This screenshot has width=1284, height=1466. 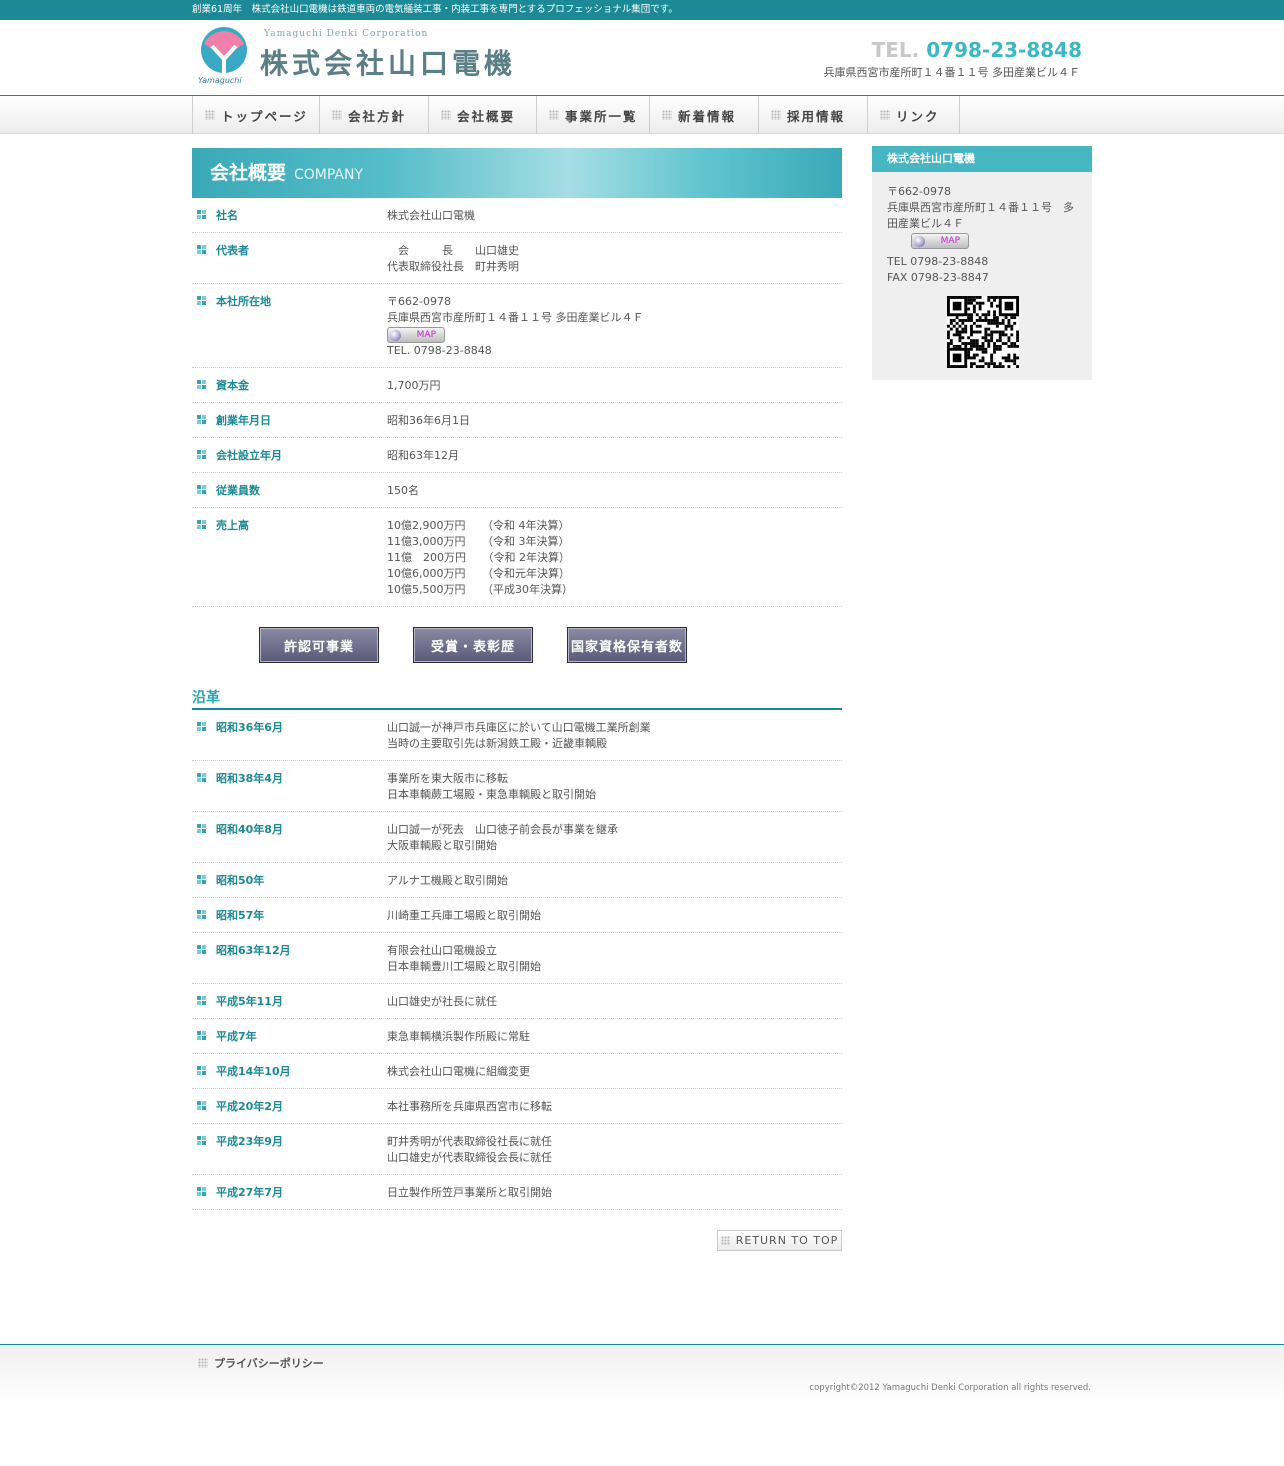 I want to click on history-date: 昭和57年, so click(x=240, y=915).